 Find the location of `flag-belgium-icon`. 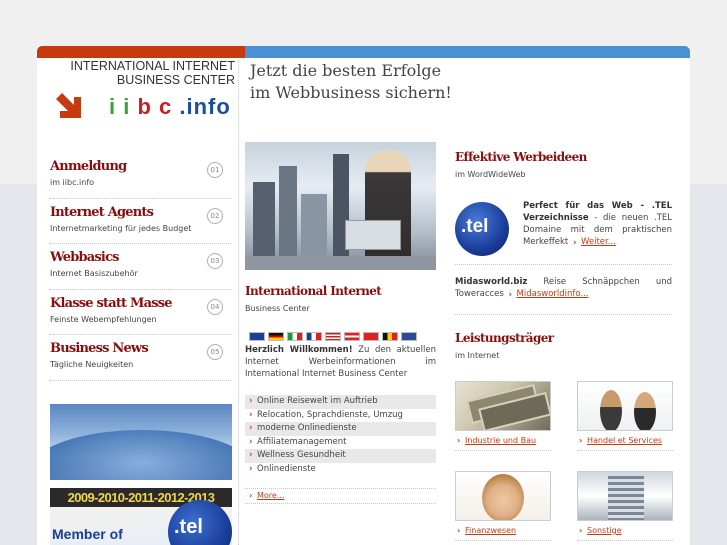

flag-belgium-icon is located at coordinates (390, 336).